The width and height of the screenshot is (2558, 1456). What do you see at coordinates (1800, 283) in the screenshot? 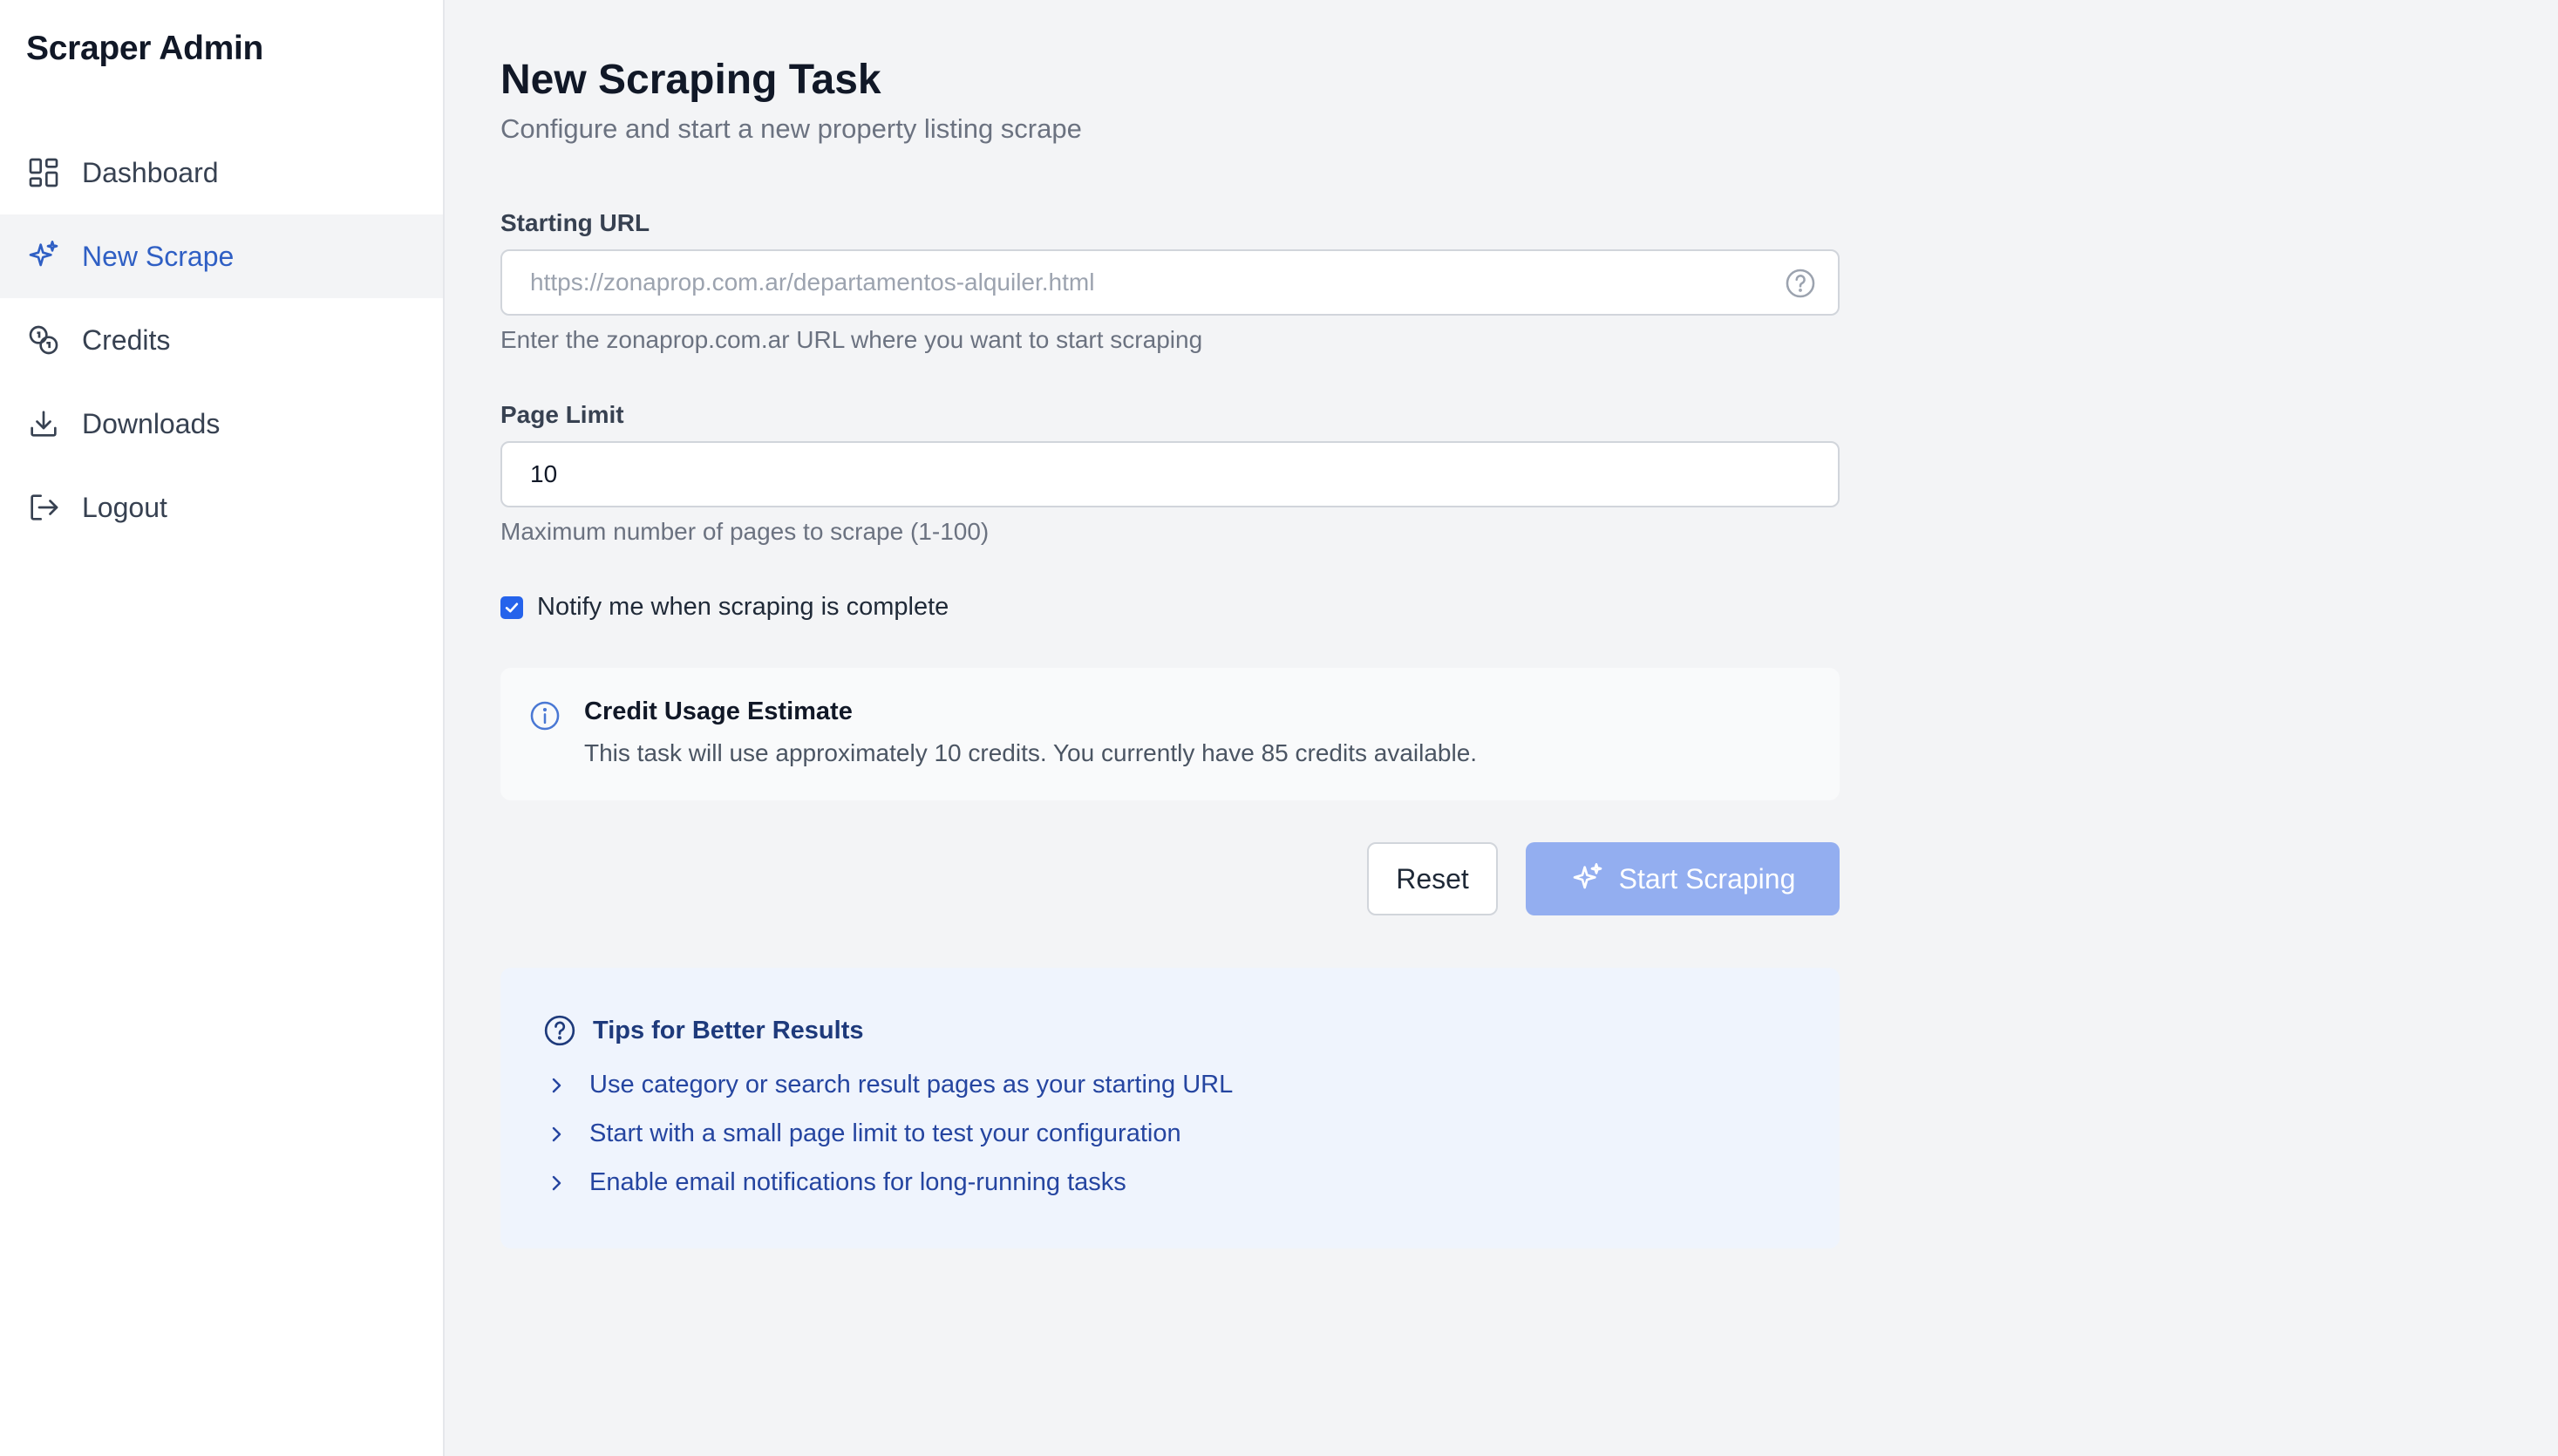
I see `help-circle-icon` at bounding box center [1800, 283].